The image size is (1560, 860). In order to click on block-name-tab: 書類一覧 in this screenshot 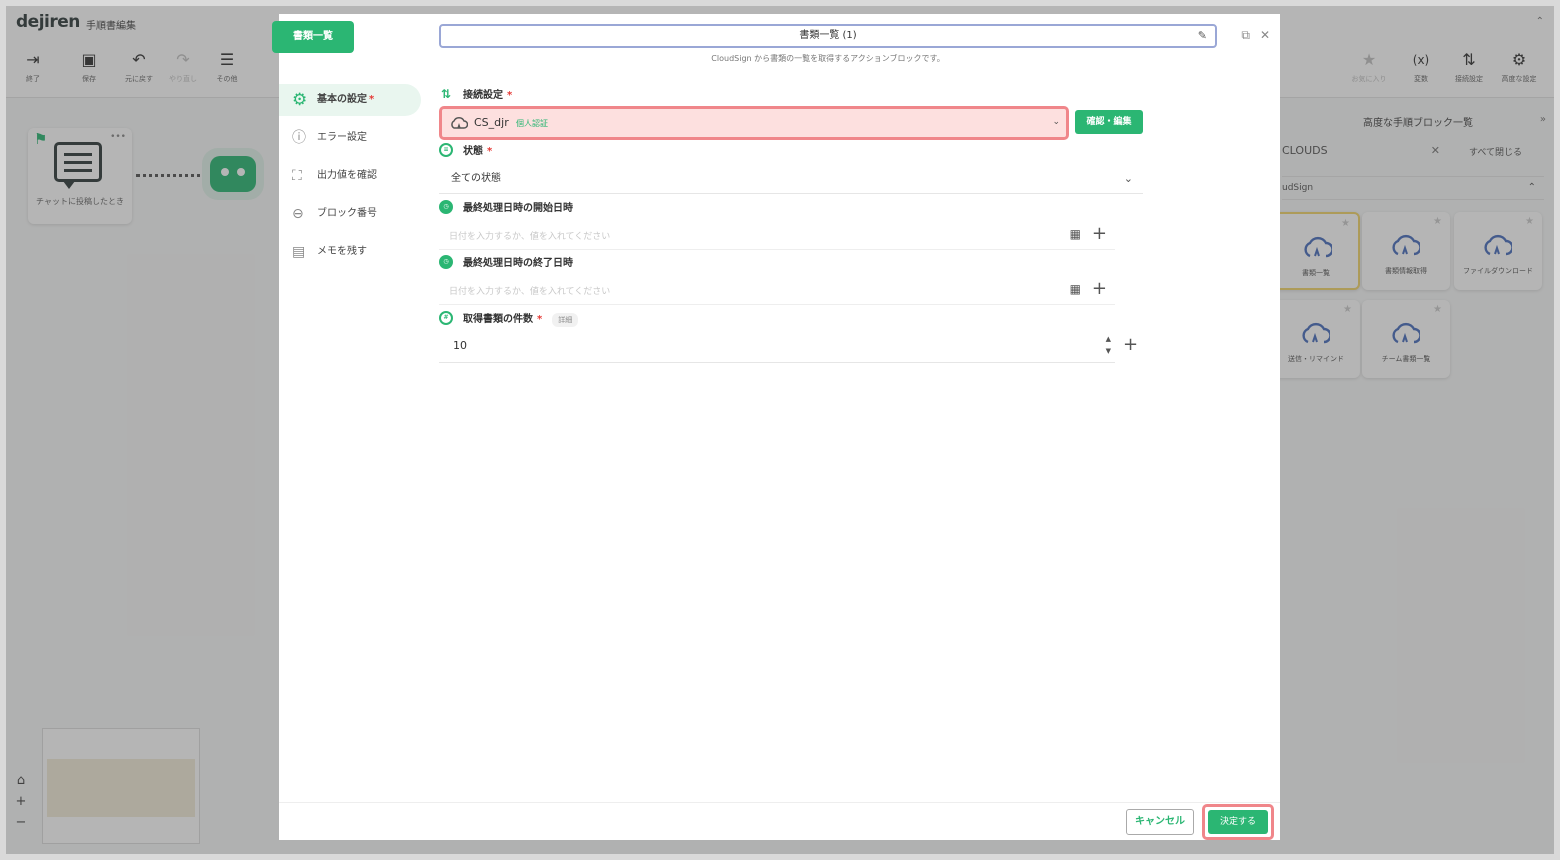, I will do `click(313, 37)`.